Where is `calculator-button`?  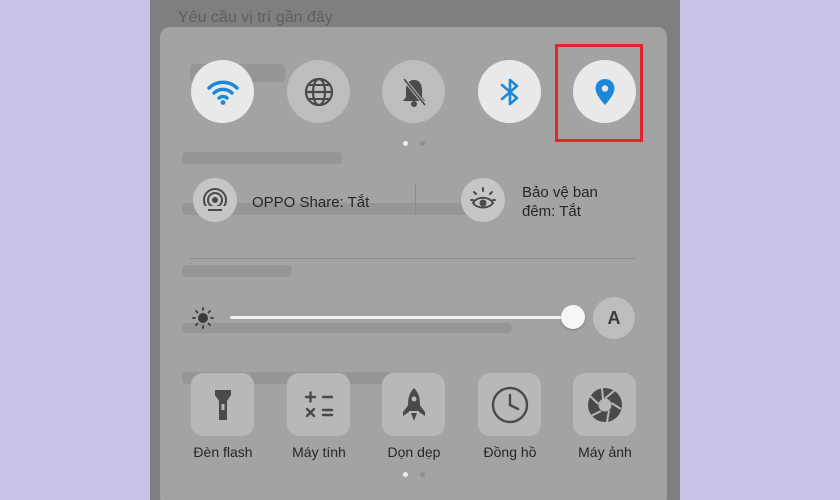 calculator-button is located at coordinates (318, 404).